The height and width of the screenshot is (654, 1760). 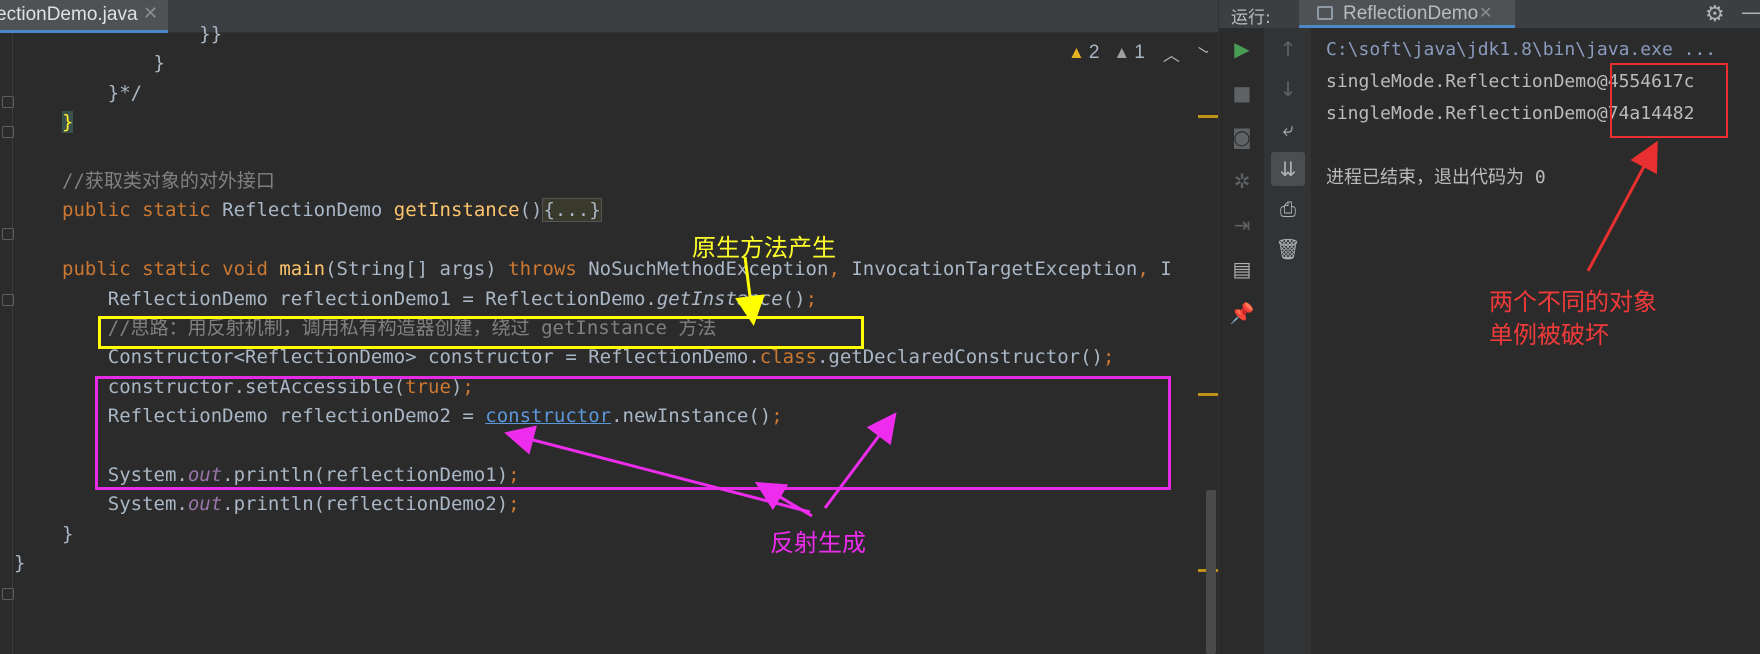 What do you see at coordinates (1171, 53) in the screenshot?
I see `chevron-up-icon: ︿` at bounding box center [1171, 53].